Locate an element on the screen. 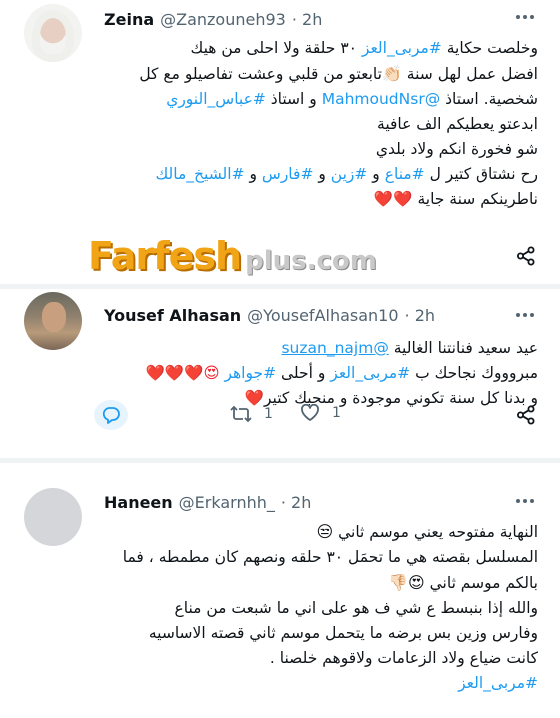 The height and width of the screenshot is (718, 560). watermark-logo: Farfesh plus.com is located at coordinates (232, 256).